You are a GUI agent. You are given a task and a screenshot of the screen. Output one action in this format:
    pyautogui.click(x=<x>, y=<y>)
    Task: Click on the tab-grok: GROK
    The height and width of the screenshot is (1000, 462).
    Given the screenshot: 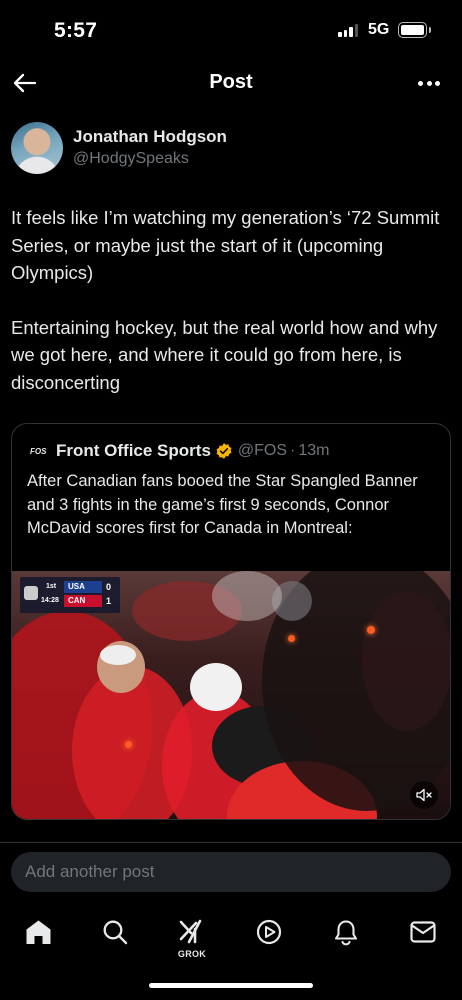 What is the action you would take?
    pyautogui.click(x=192, y=936)
    